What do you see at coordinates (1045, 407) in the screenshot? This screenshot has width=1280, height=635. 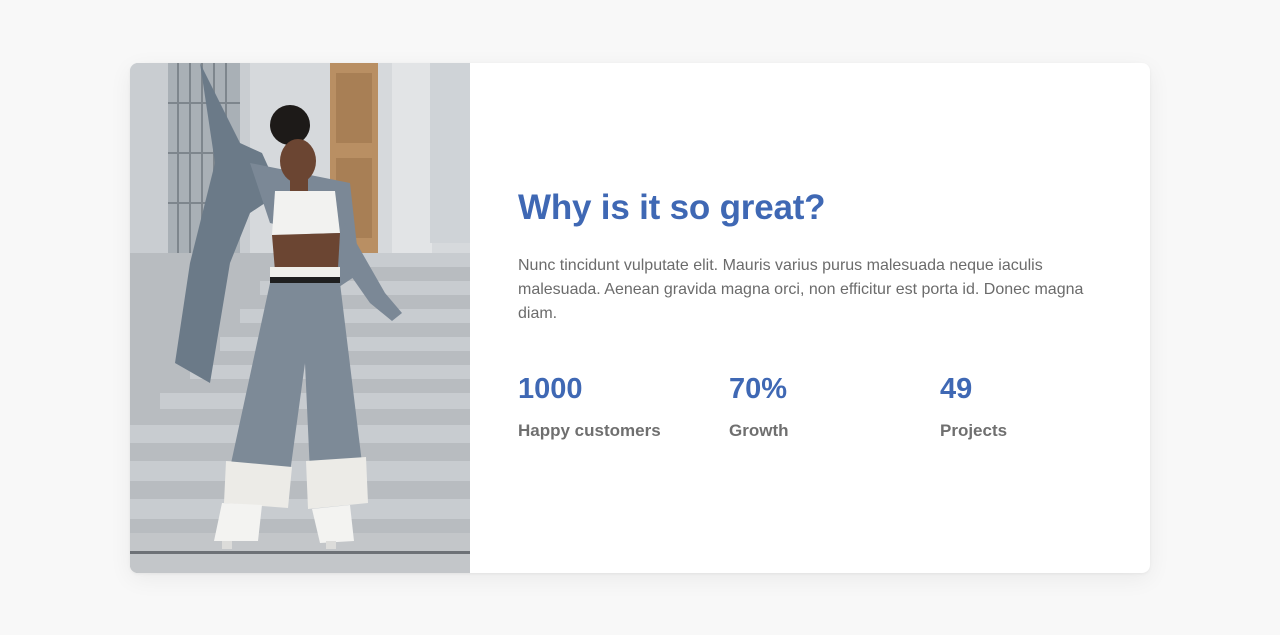 I see `stat-projects: 49 Projects` at bounding box center [1045, 407].